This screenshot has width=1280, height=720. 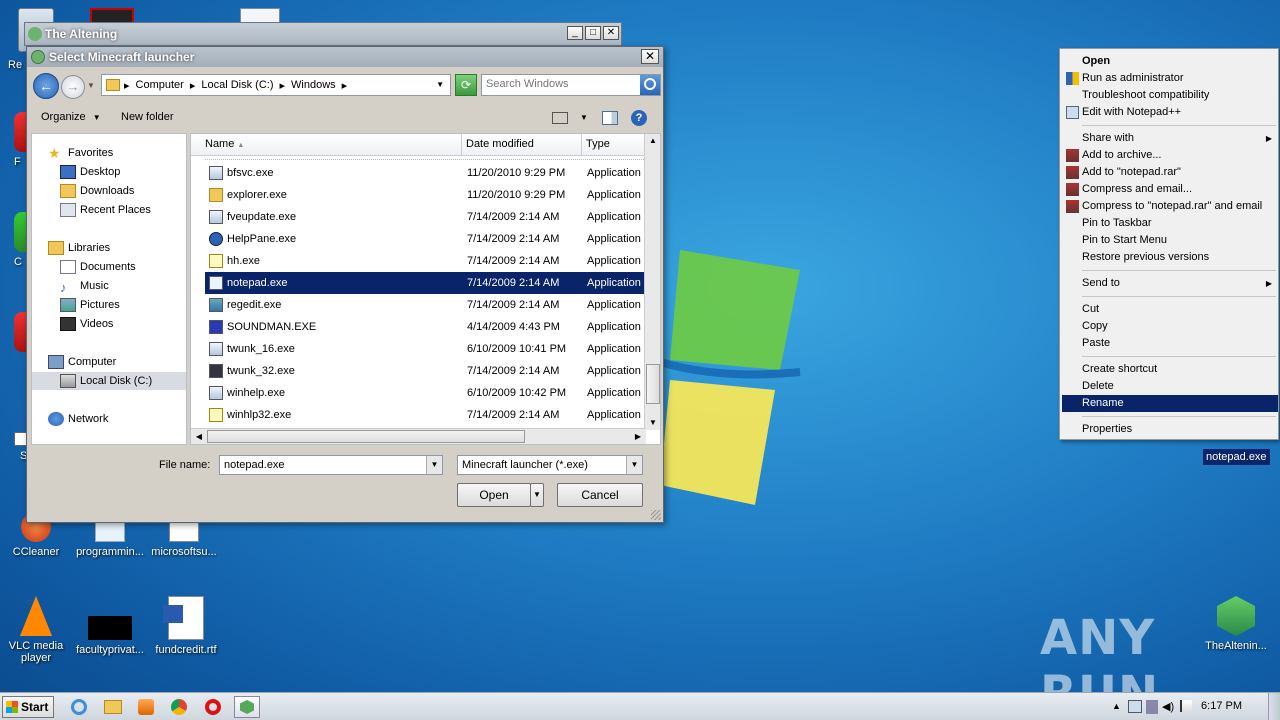 I want to click on menu-item-troubleshoot: Troubleshoot compatibility, so click(x=1170, y=95).